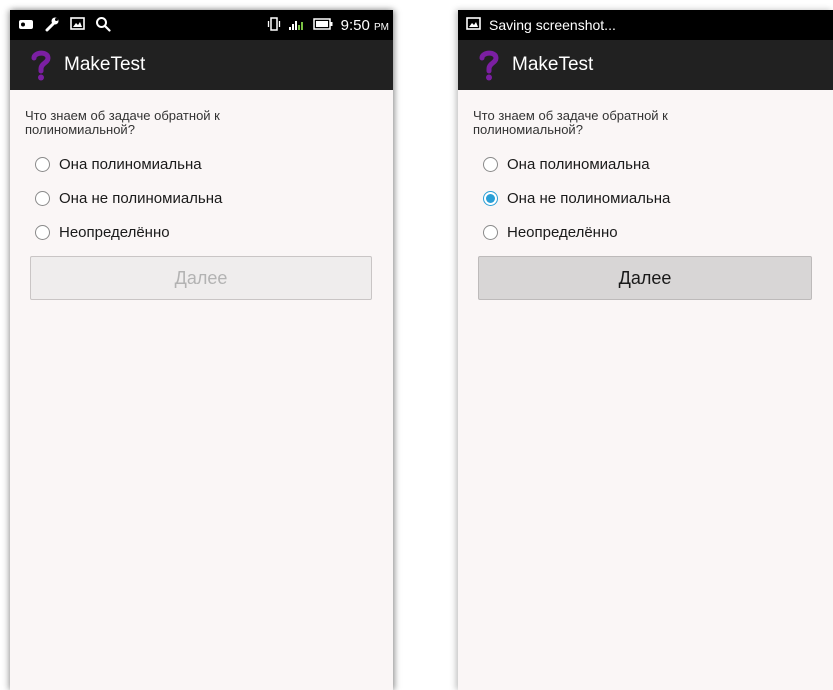  Describe the element at coordinates (52, 25) in the screenshot. I see `wrench-icon` at that location.